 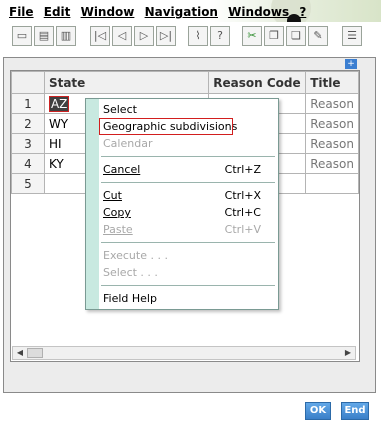 What do you see at coordinates (28, 82) in the screenshot?
I see `row-number-header` at bounding box center [28, 82].